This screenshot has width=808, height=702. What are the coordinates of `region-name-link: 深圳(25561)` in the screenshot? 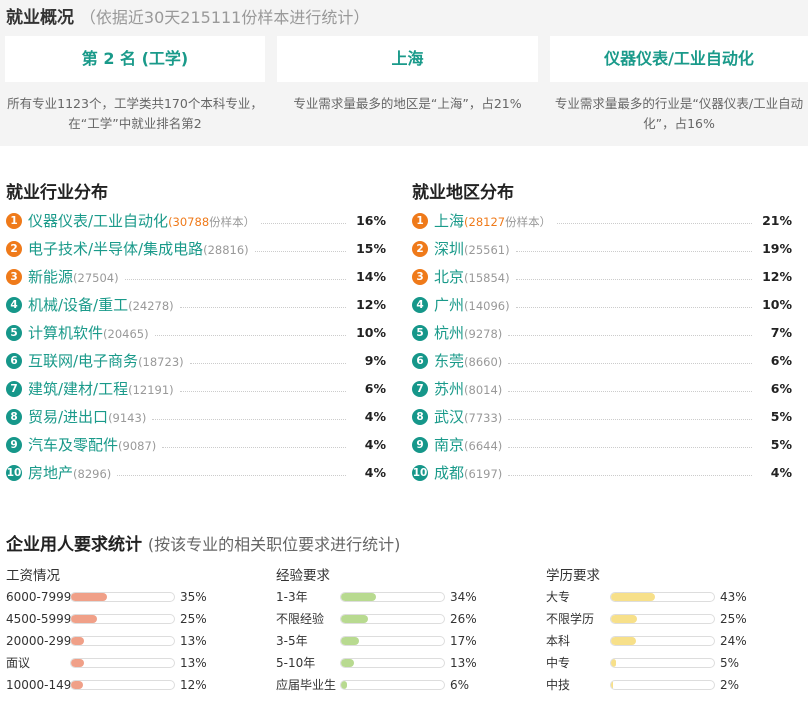 It's located at (472, 249).